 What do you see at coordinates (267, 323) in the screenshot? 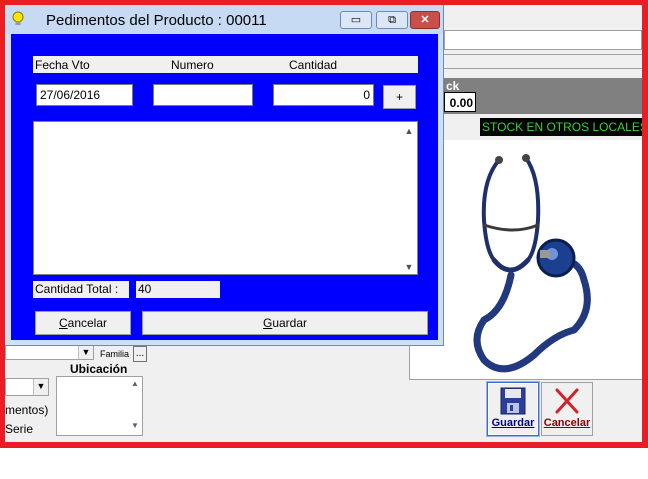
I see `save-accelerator: G` at bounding box center [267, 323].